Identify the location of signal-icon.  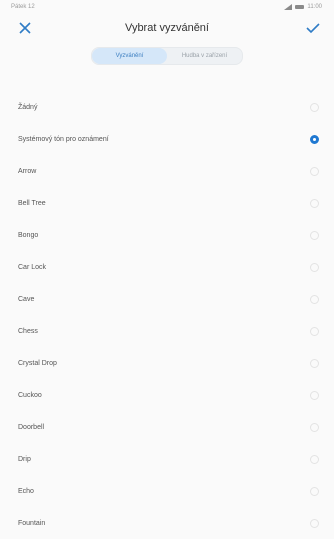
(287, 7).